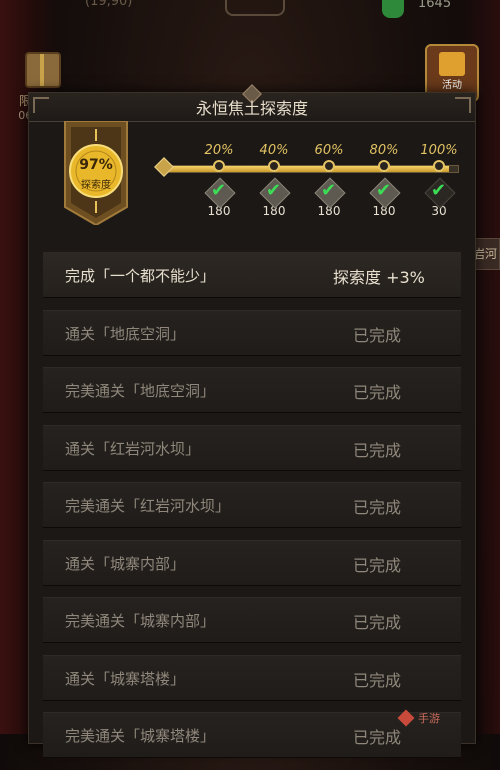  I want to click on badge-label: 探索度, so click(96, 185).